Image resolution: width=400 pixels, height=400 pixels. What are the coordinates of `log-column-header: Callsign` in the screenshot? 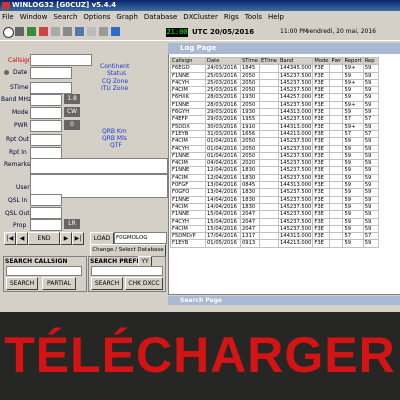 It's located at (188, 61).